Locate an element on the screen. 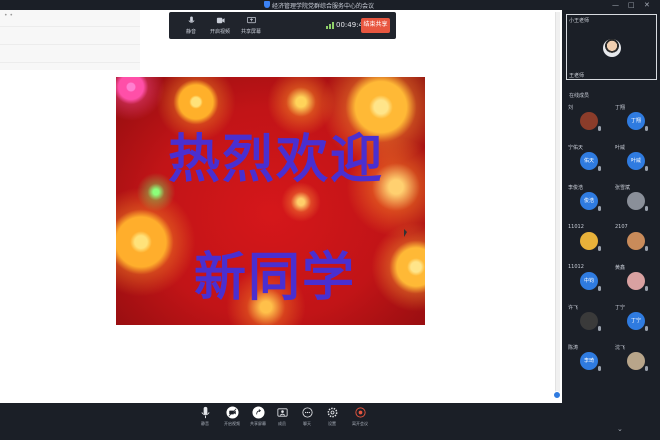 Image resolution: width=660 pixels, height=440 pixels. participant-tile: 宁佑天 佑天 is located at coordinates (589, 164).